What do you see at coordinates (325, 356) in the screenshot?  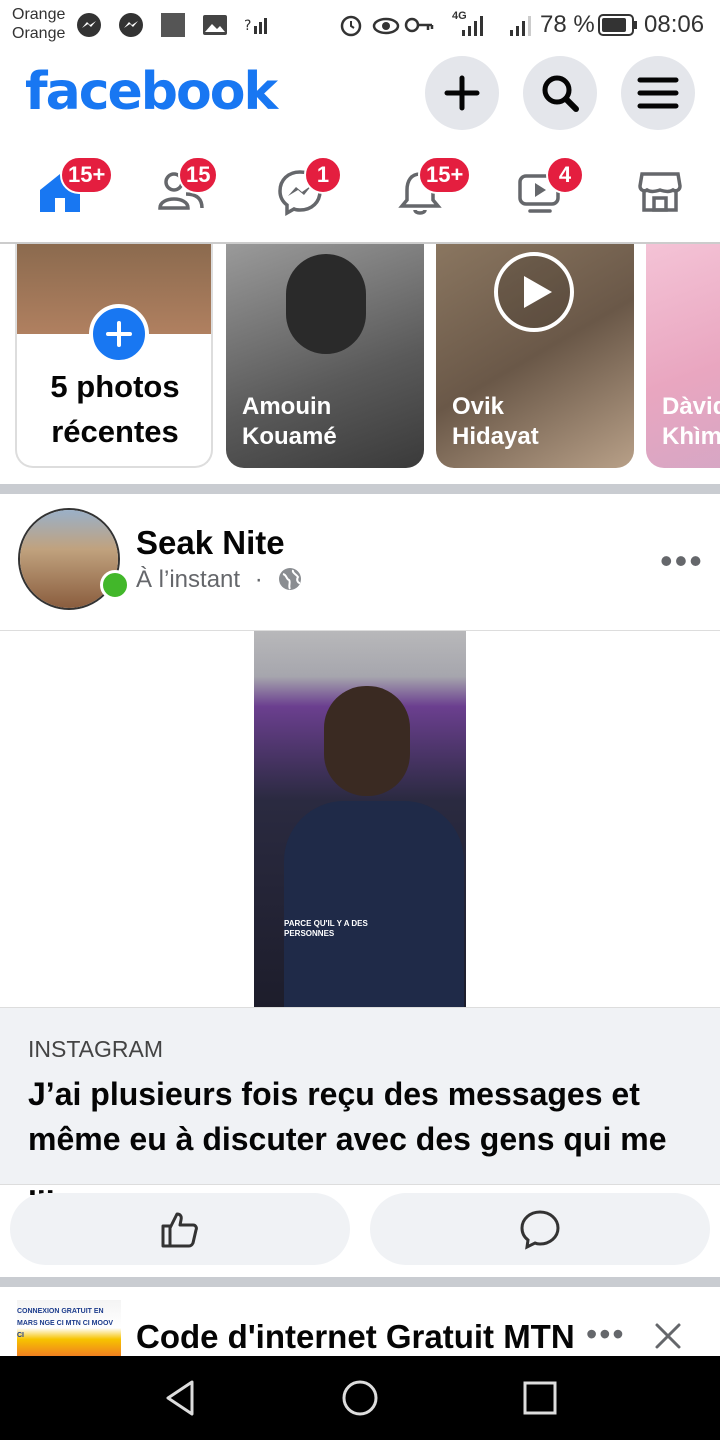 I see `story-card: Amouin Kouamé` at bounding box center [325, 356].